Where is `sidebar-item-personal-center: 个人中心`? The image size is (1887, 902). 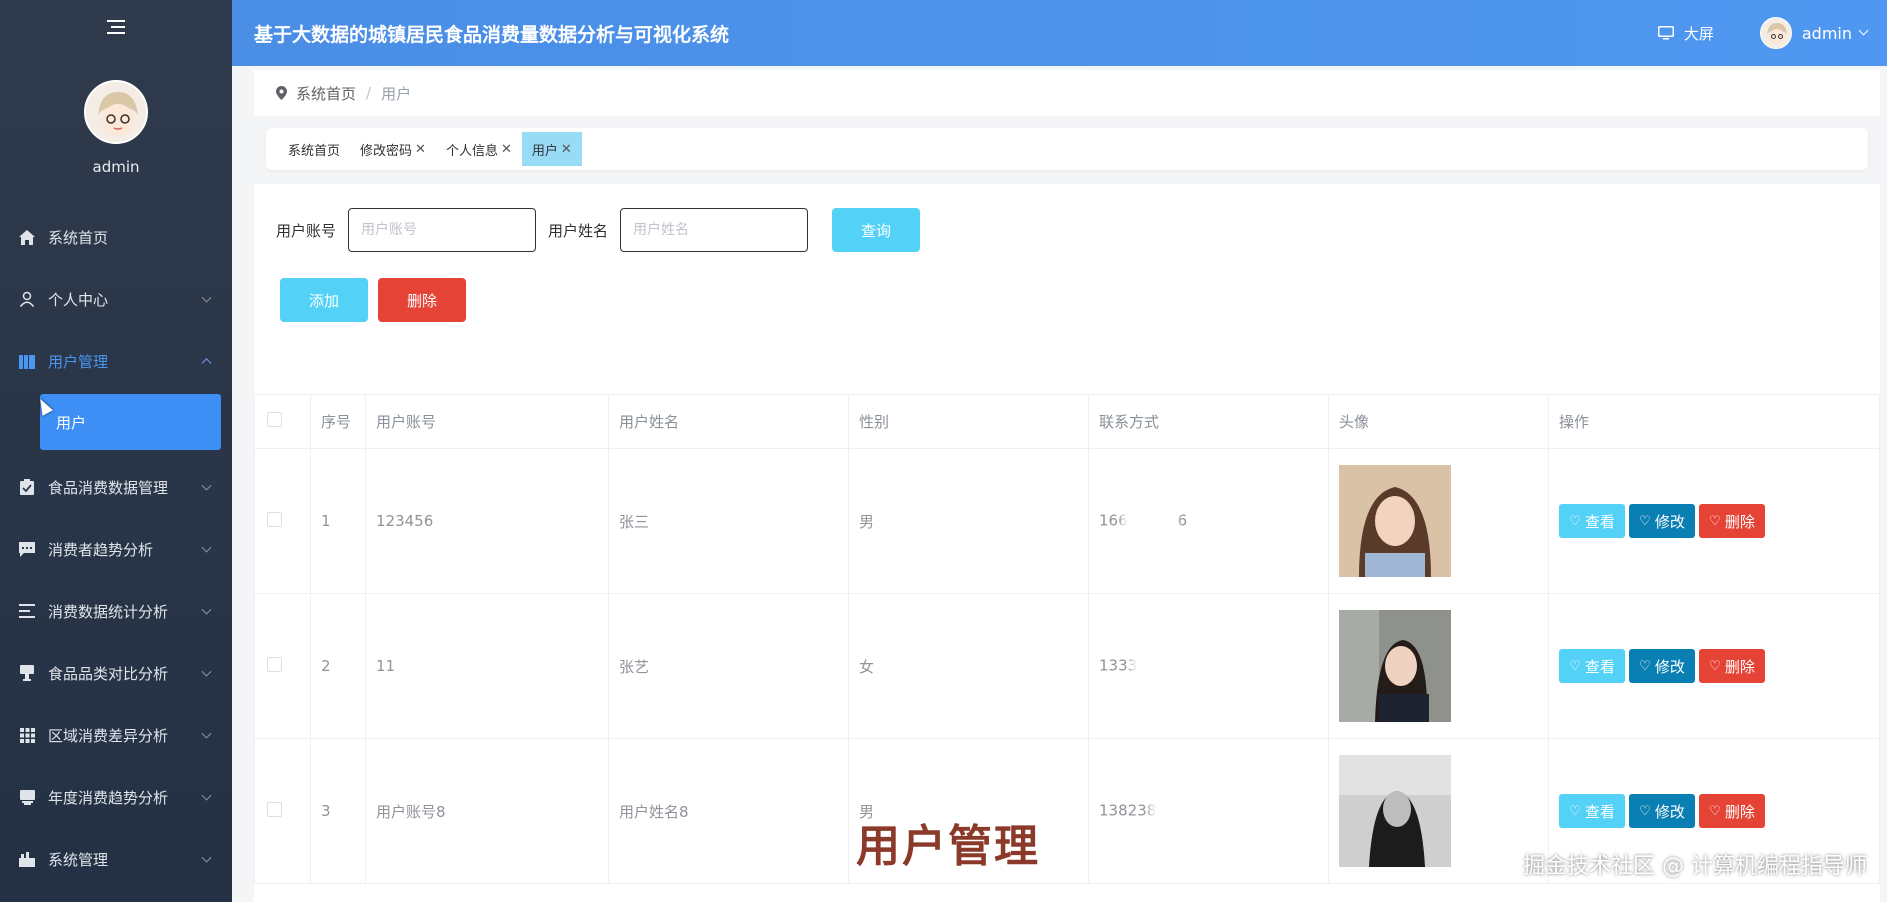
sidebar-item-personal-center: 个人中心 is located at coordinates (116, 299).